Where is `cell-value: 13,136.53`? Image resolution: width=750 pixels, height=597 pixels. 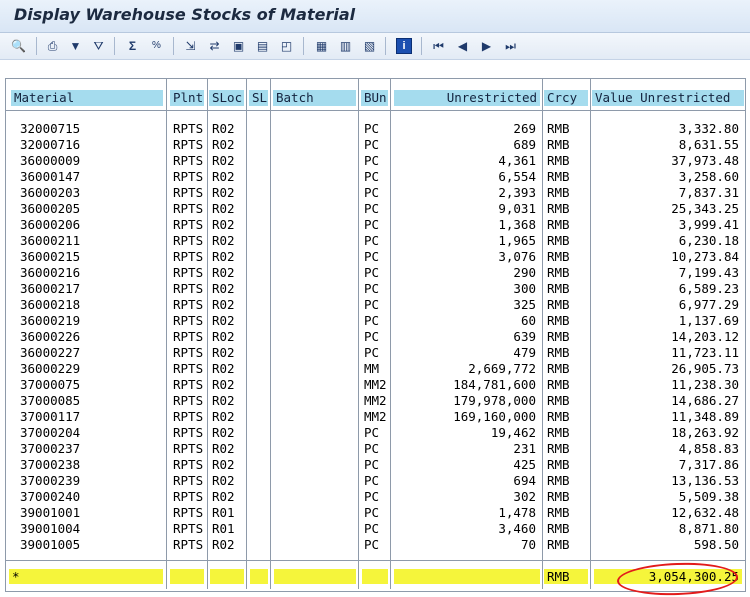 cell-value: 13,136.53 is located at coordinates (668, 481).